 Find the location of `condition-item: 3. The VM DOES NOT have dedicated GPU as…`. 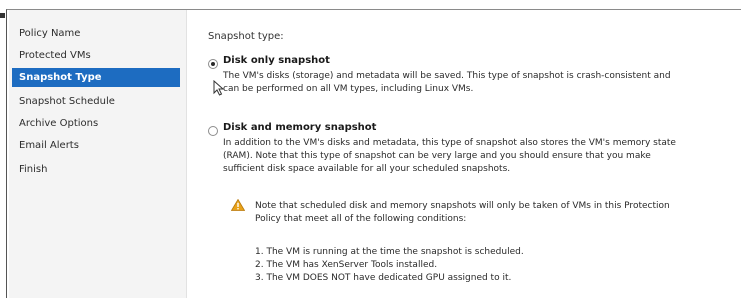

condition-item: 3. The VM DOES NOT have dedicated GPU as… is located at coordinates (383, 278).